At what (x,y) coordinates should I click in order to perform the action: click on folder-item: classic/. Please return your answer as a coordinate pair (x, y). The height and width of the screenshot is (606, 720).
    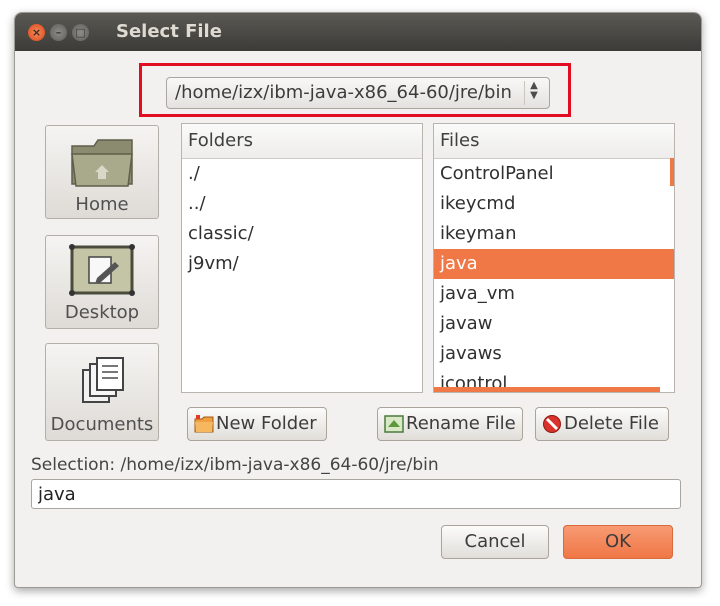
    Looking at the image, I should click on (302, 234).